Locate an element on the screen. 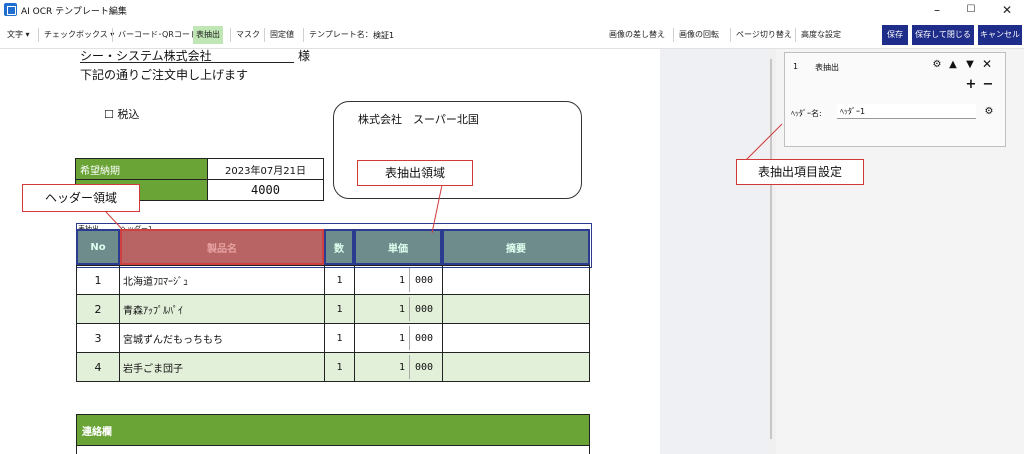 The height and width of the screenshot is (454, 1024). title-bar: AI OCR テンプレート編集 – ☐ ✕ is located at coordinates (512, 10).